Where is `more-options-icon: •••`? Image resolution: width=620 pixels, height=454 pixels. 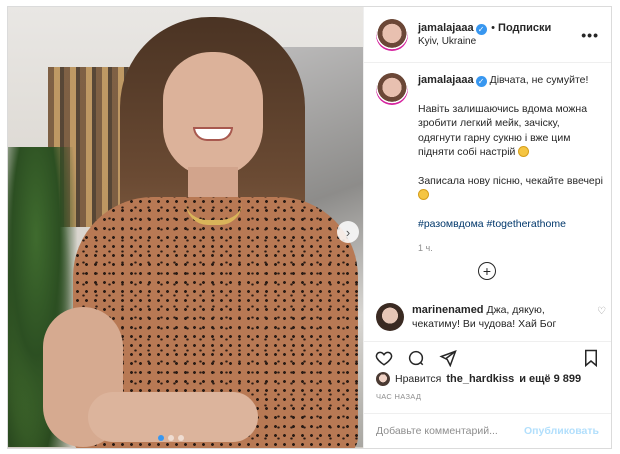
more-options-icon: ••• is located at coordinates (590, 35).